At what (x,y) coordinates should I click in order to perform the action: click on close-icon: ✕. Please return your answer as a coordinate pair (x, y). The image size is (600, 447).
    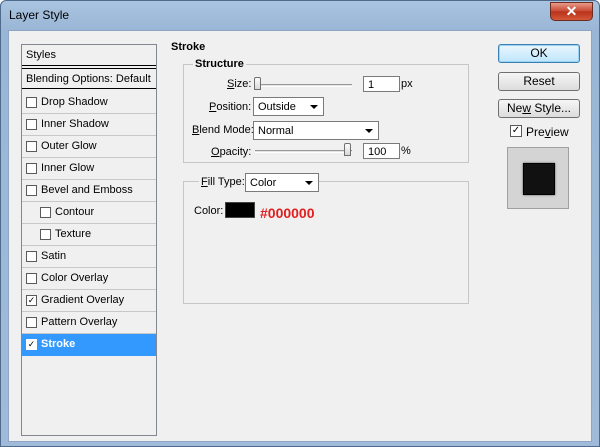
    Looking at the image, I should click on (571, 11).